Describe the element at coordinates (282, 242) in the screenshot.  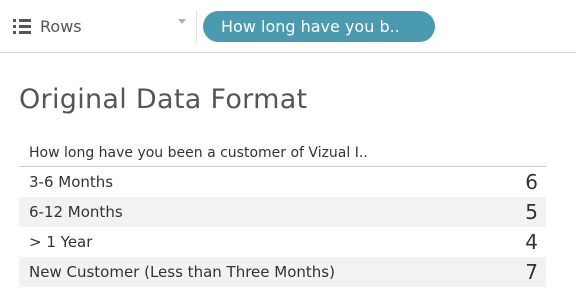
I see `table-row: > 1 Year 4` at that location.